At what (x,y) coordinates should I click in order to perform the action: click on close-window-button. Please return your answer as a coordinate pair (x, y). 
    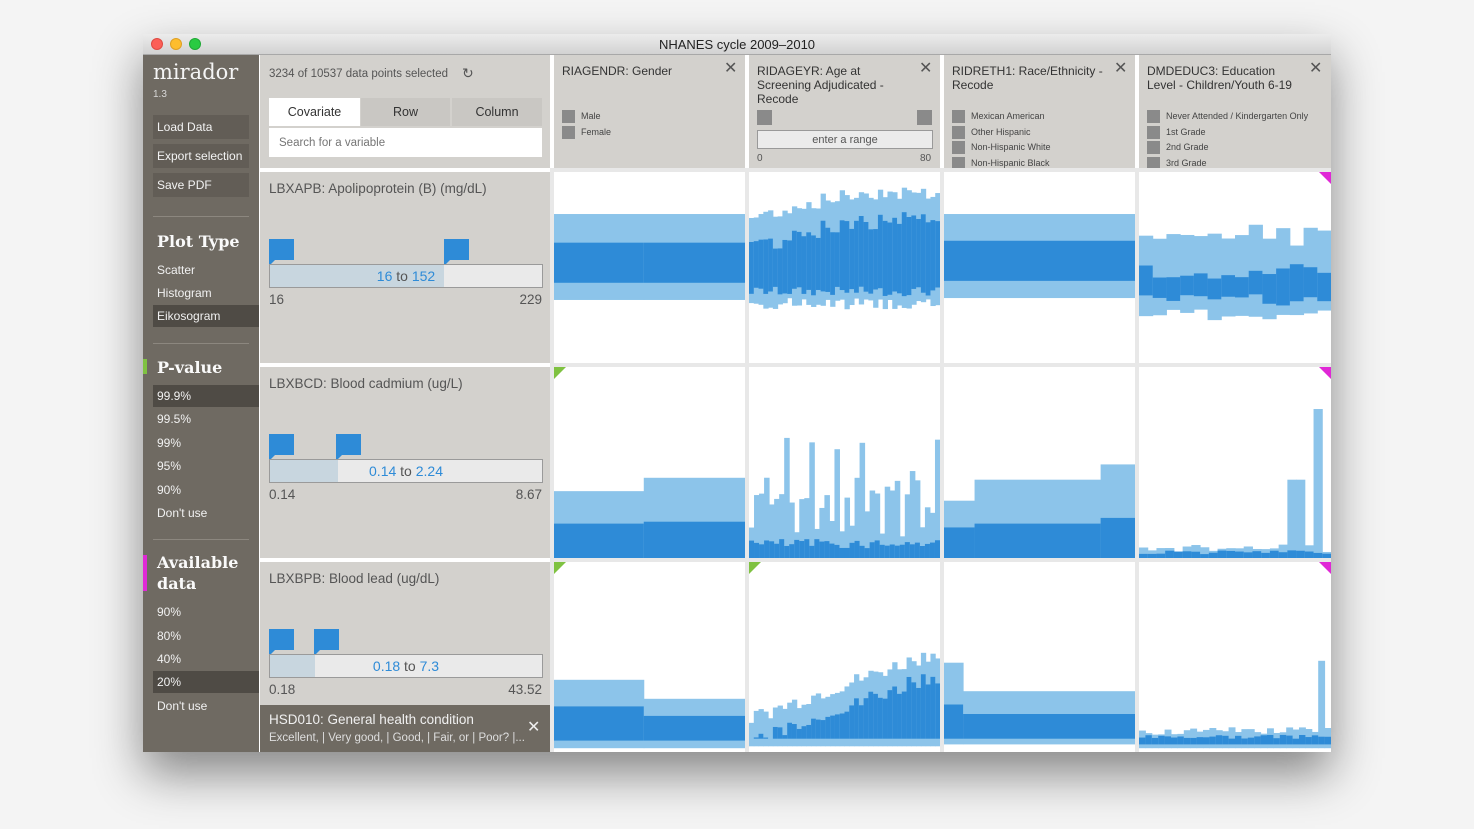
    Looking at the image, I should click on (157, 44).